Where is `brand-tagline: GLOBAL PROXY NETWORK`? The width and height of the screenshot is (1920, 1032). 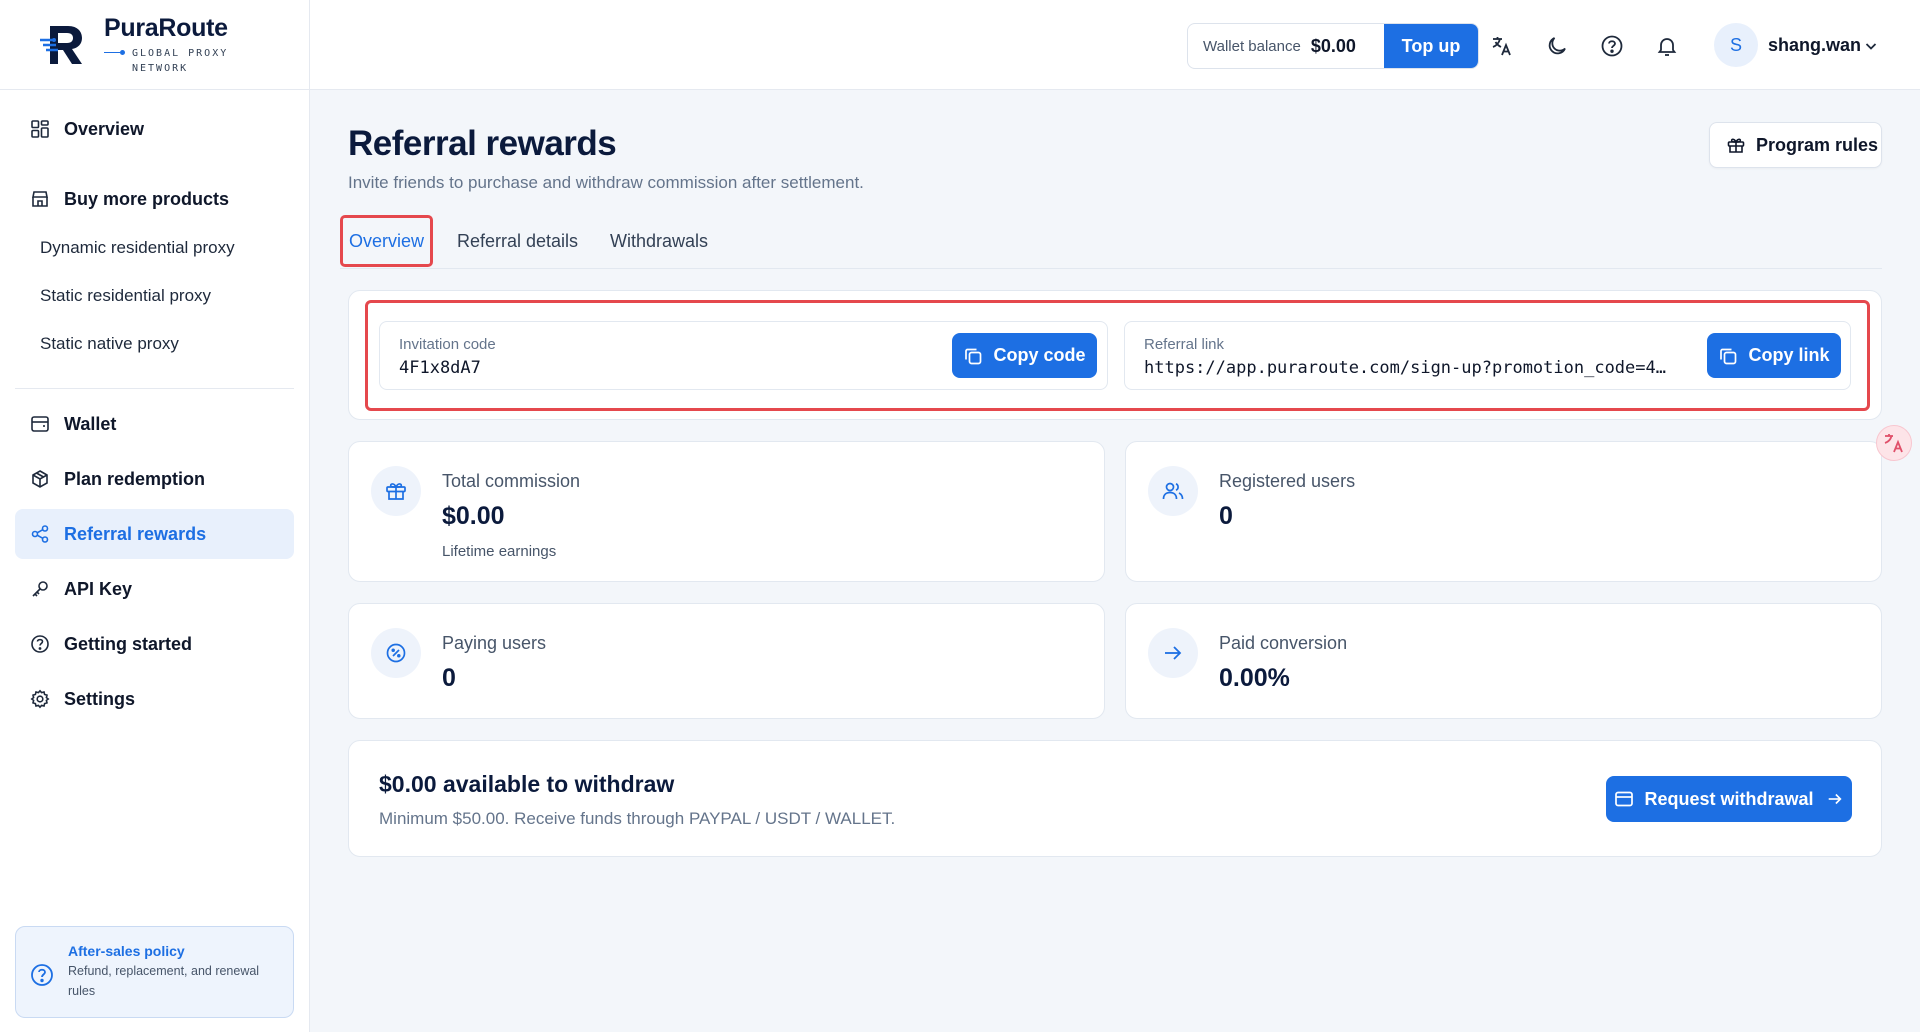
brand-tagline: GLOBAL PROXY NETWORK is located at coordinates (166, 61).